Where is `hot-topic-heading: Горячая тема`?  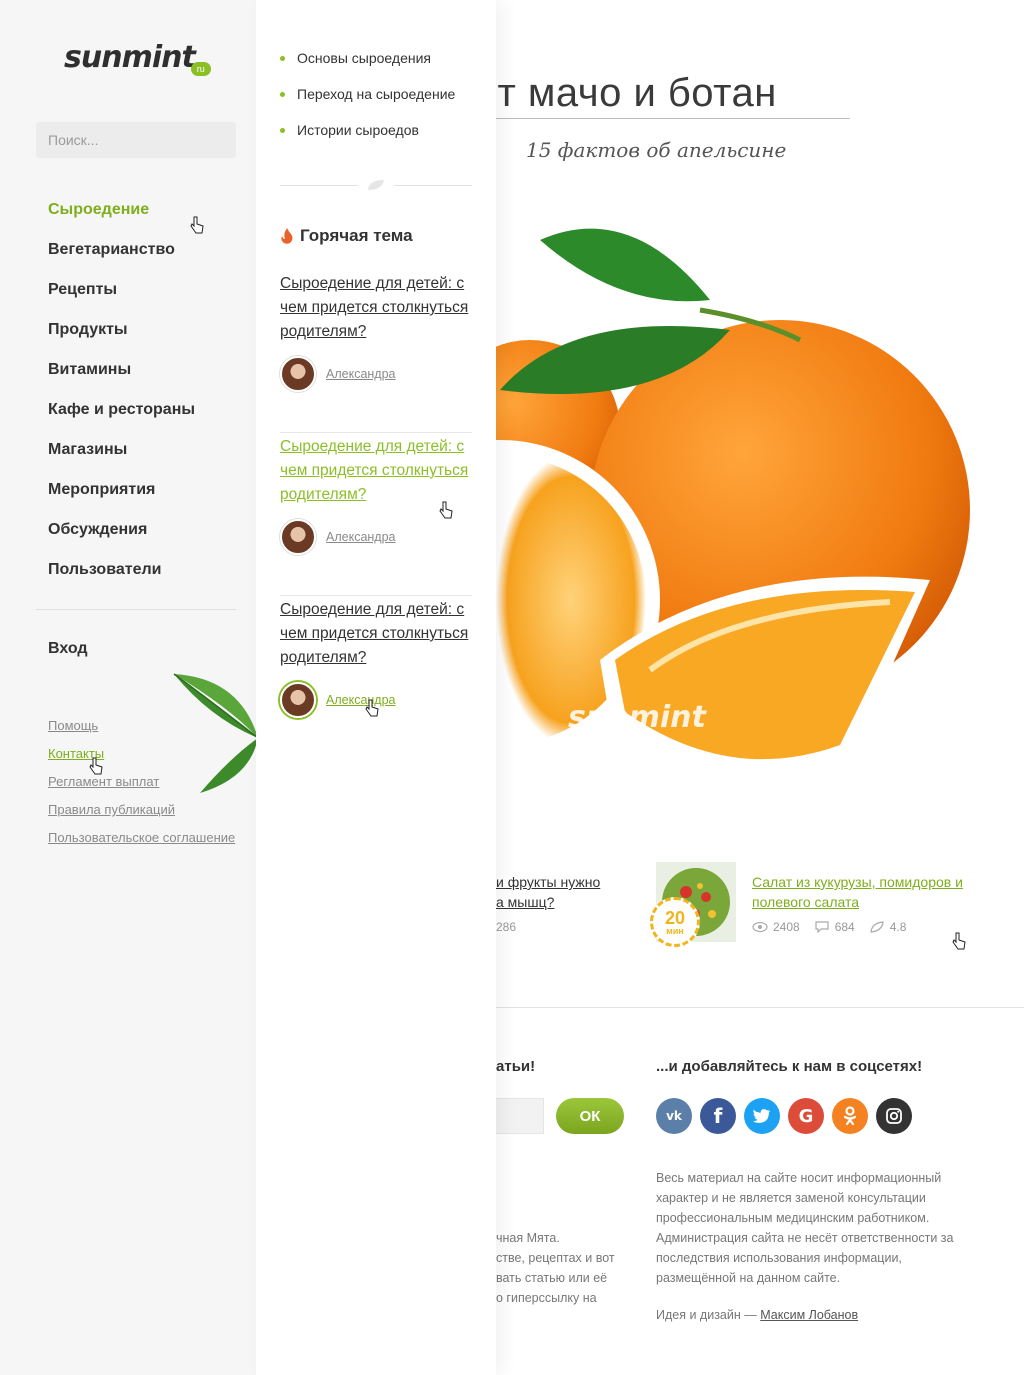
hot-topic-heading: Горячая тема is located at coordinates (346, 236).